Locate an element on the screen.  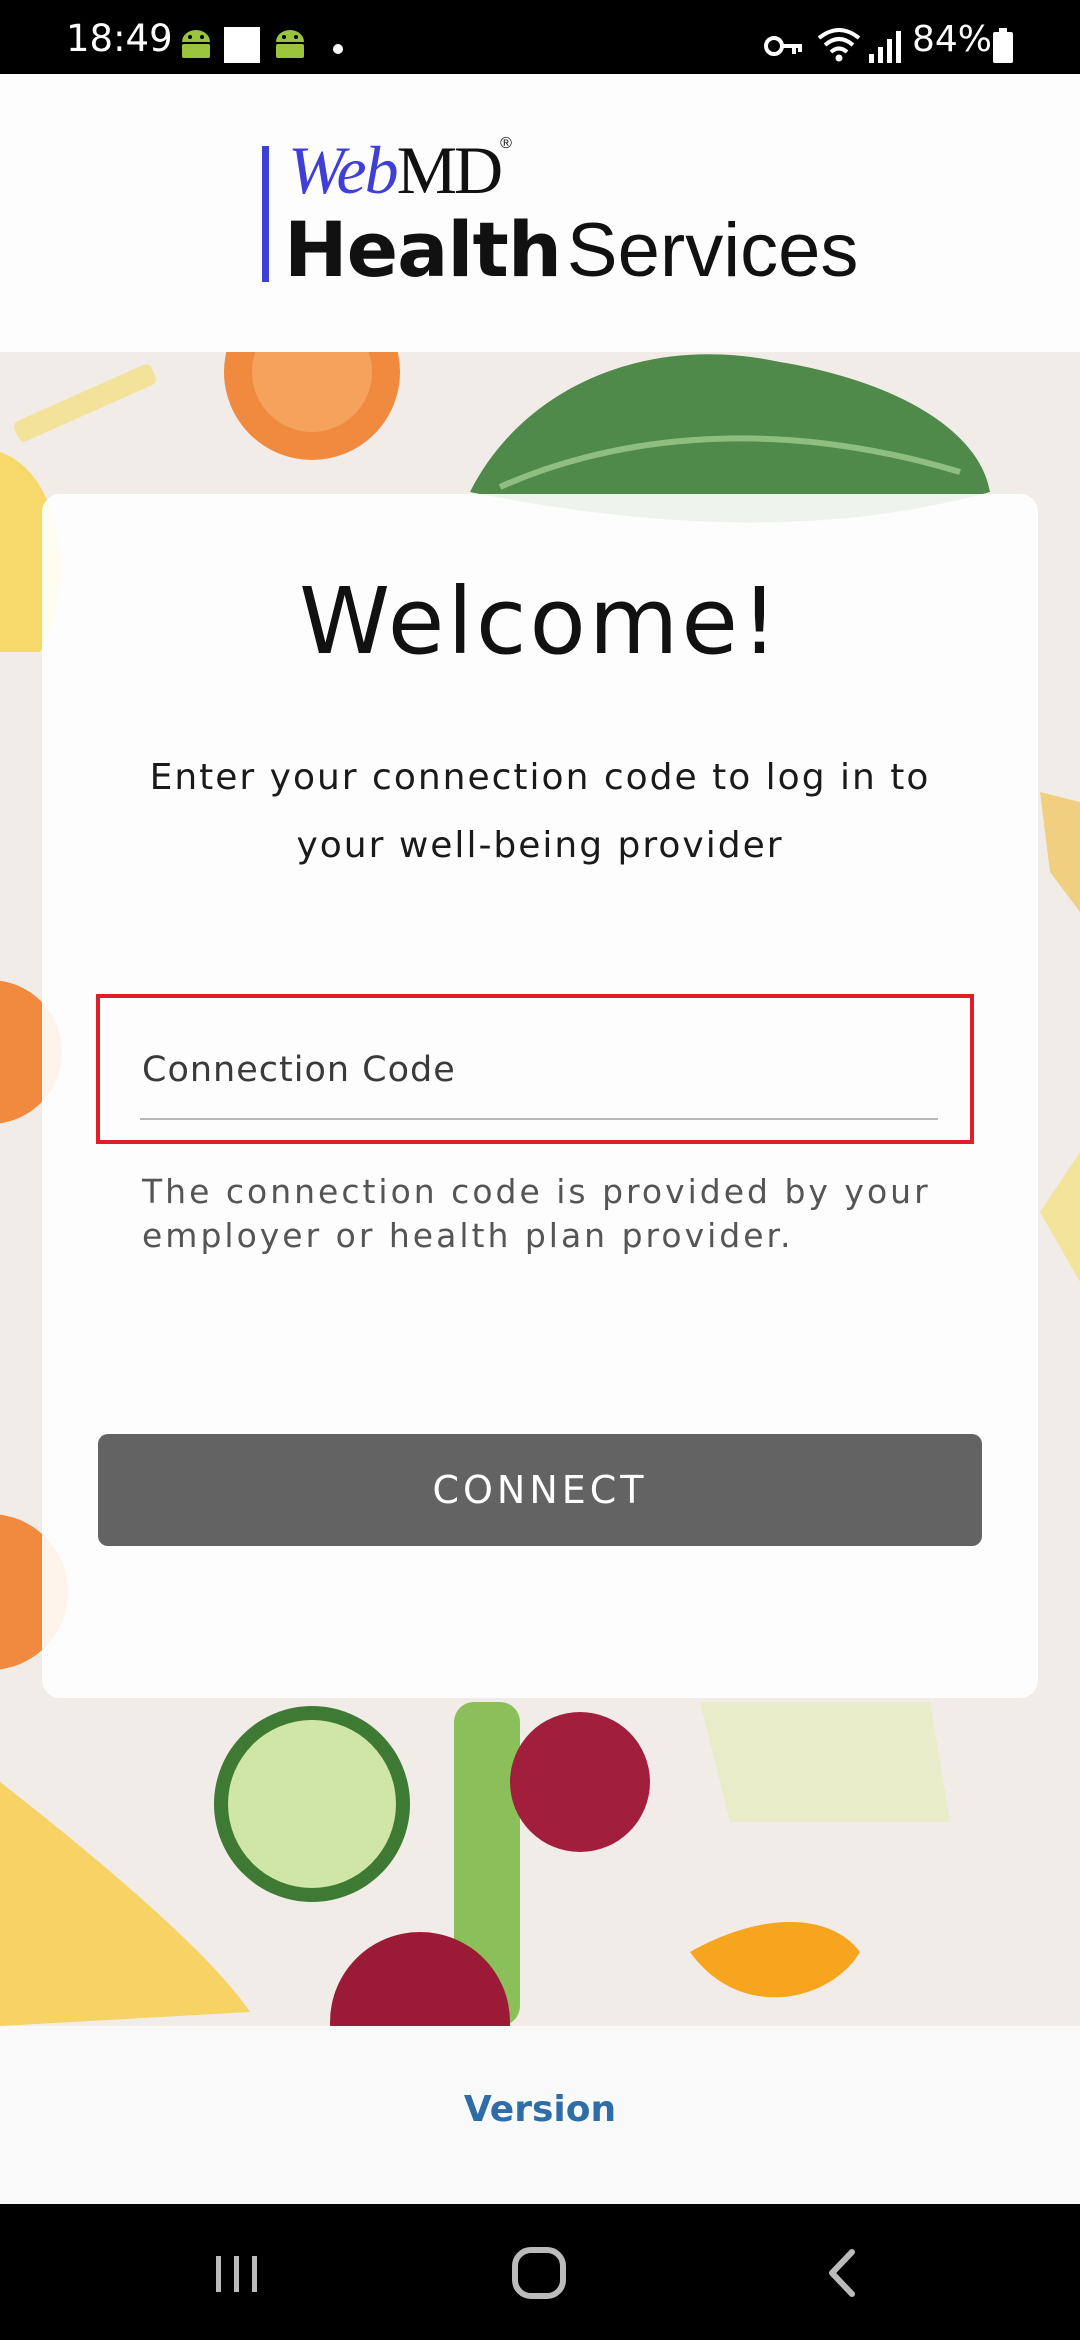
recent-apps-icon is located at coordinates (237, 2273).